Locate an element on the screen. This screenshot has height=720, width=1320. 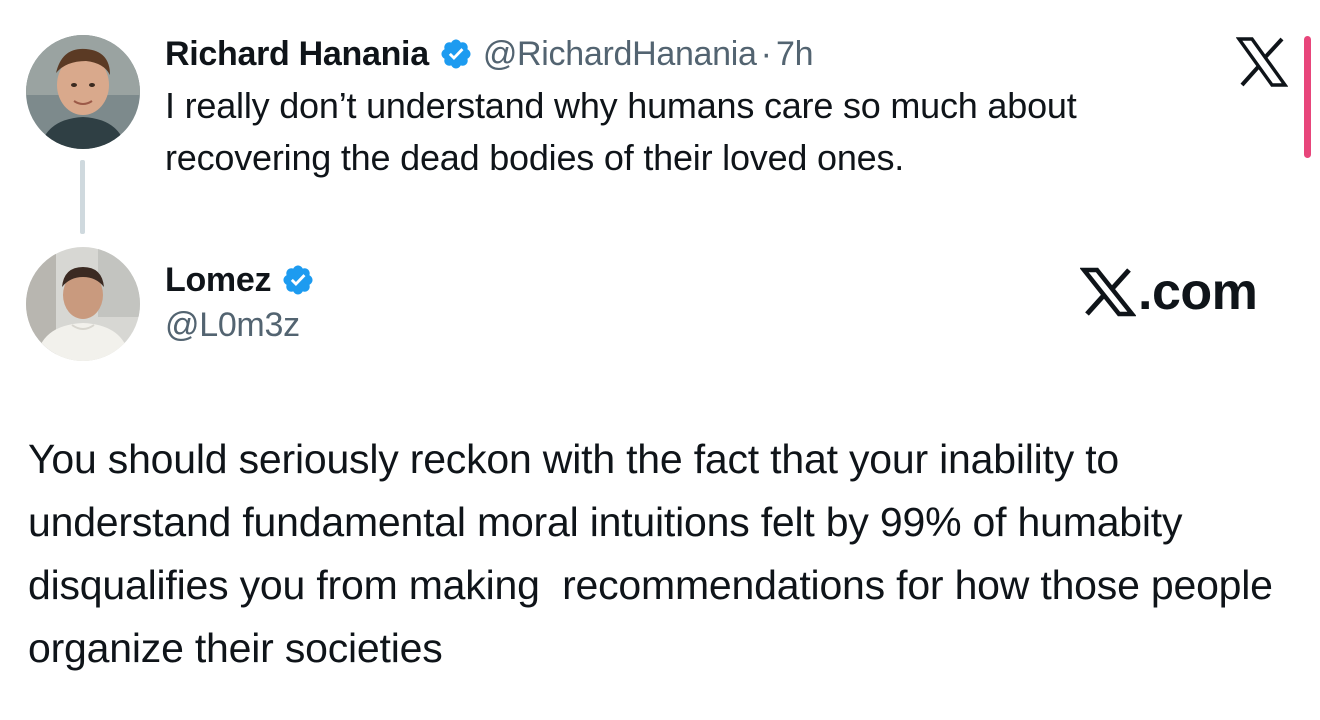
avatar-richard-hanania is located at coordinates (83, 92).